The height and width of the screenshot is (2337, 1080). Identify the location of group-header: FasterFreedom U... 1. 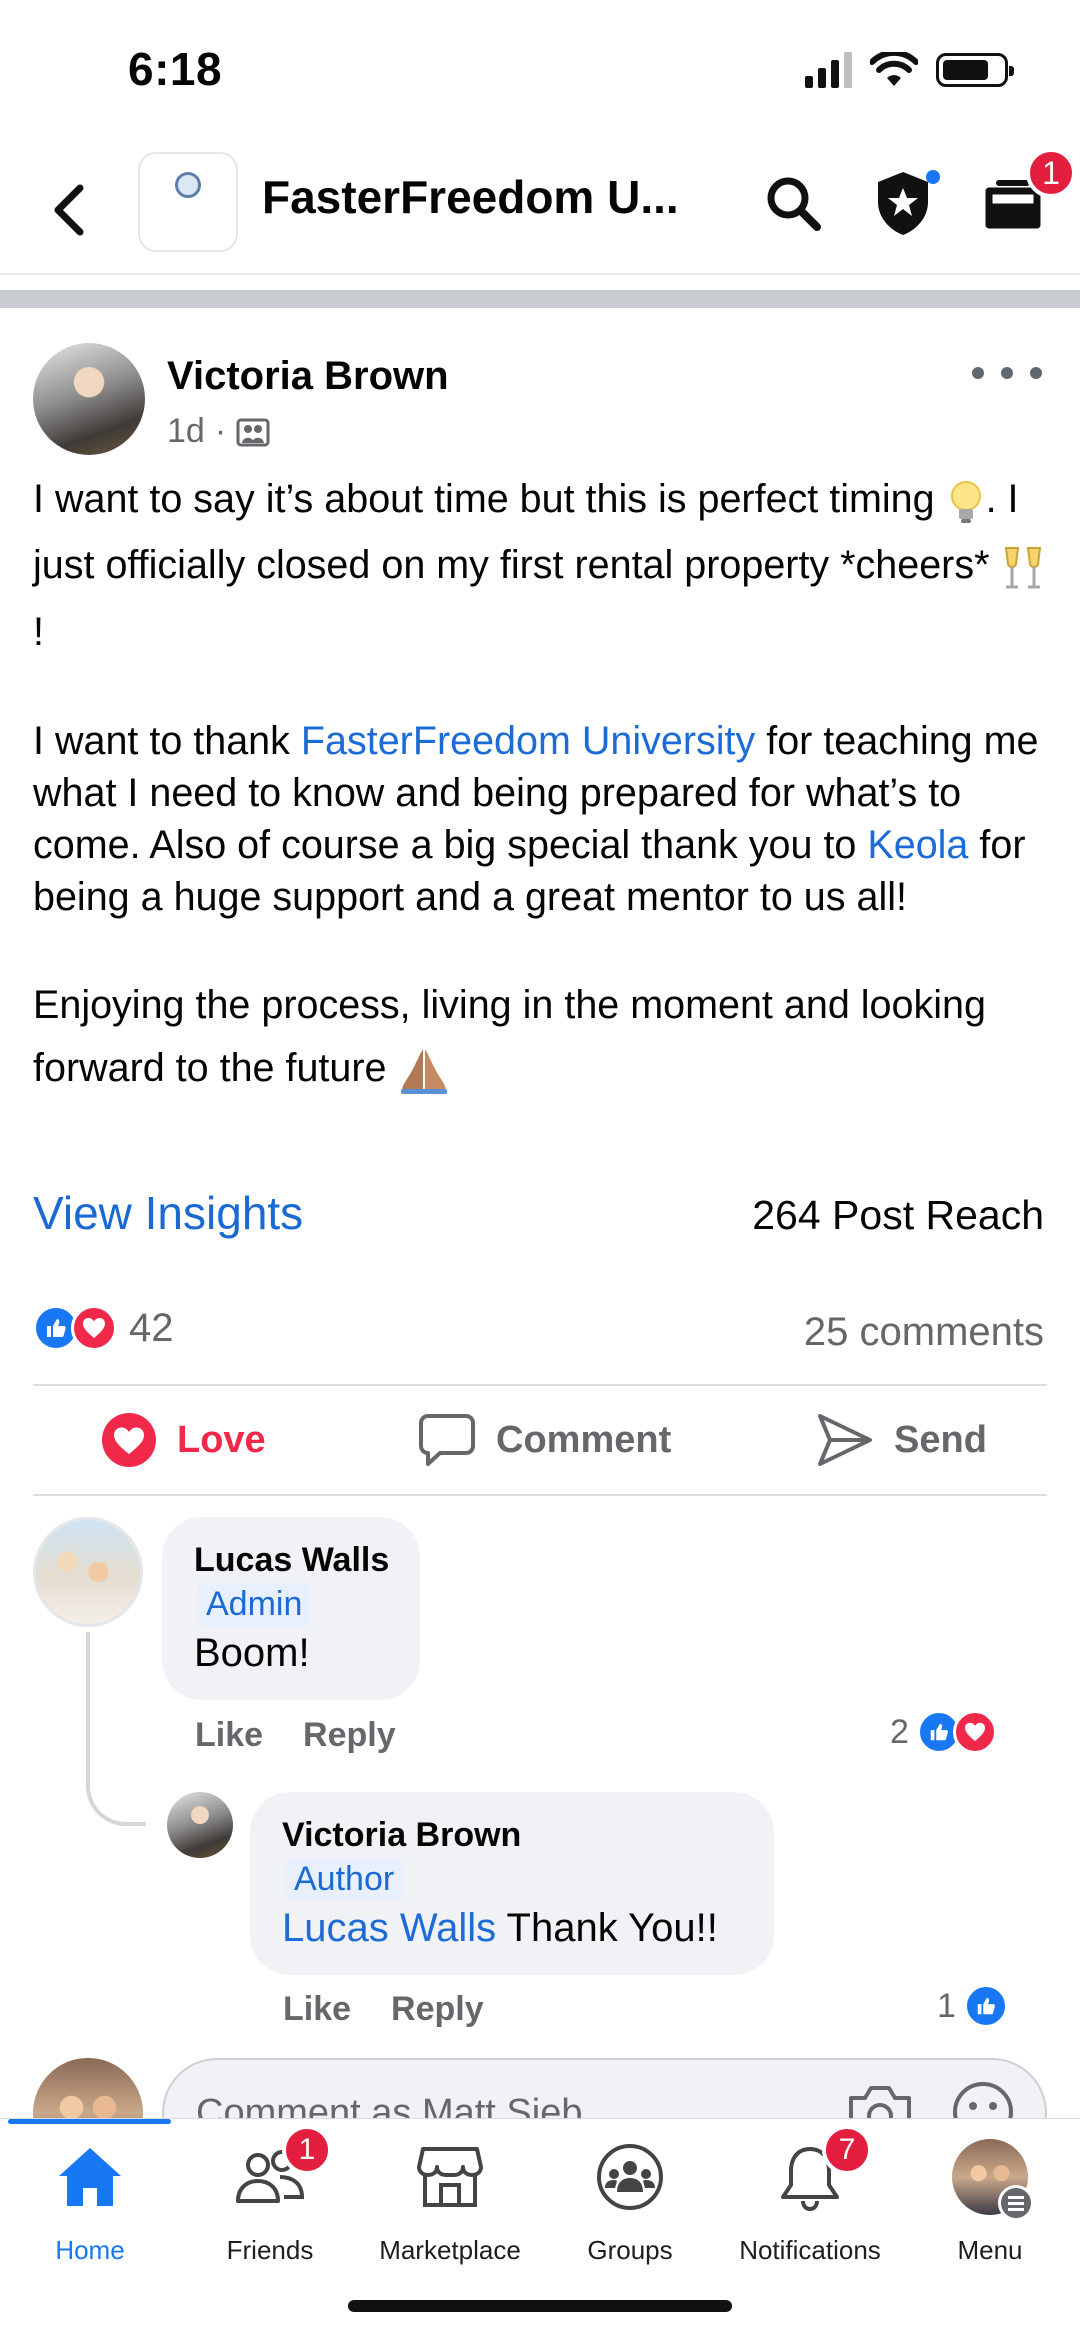
(540, 207).